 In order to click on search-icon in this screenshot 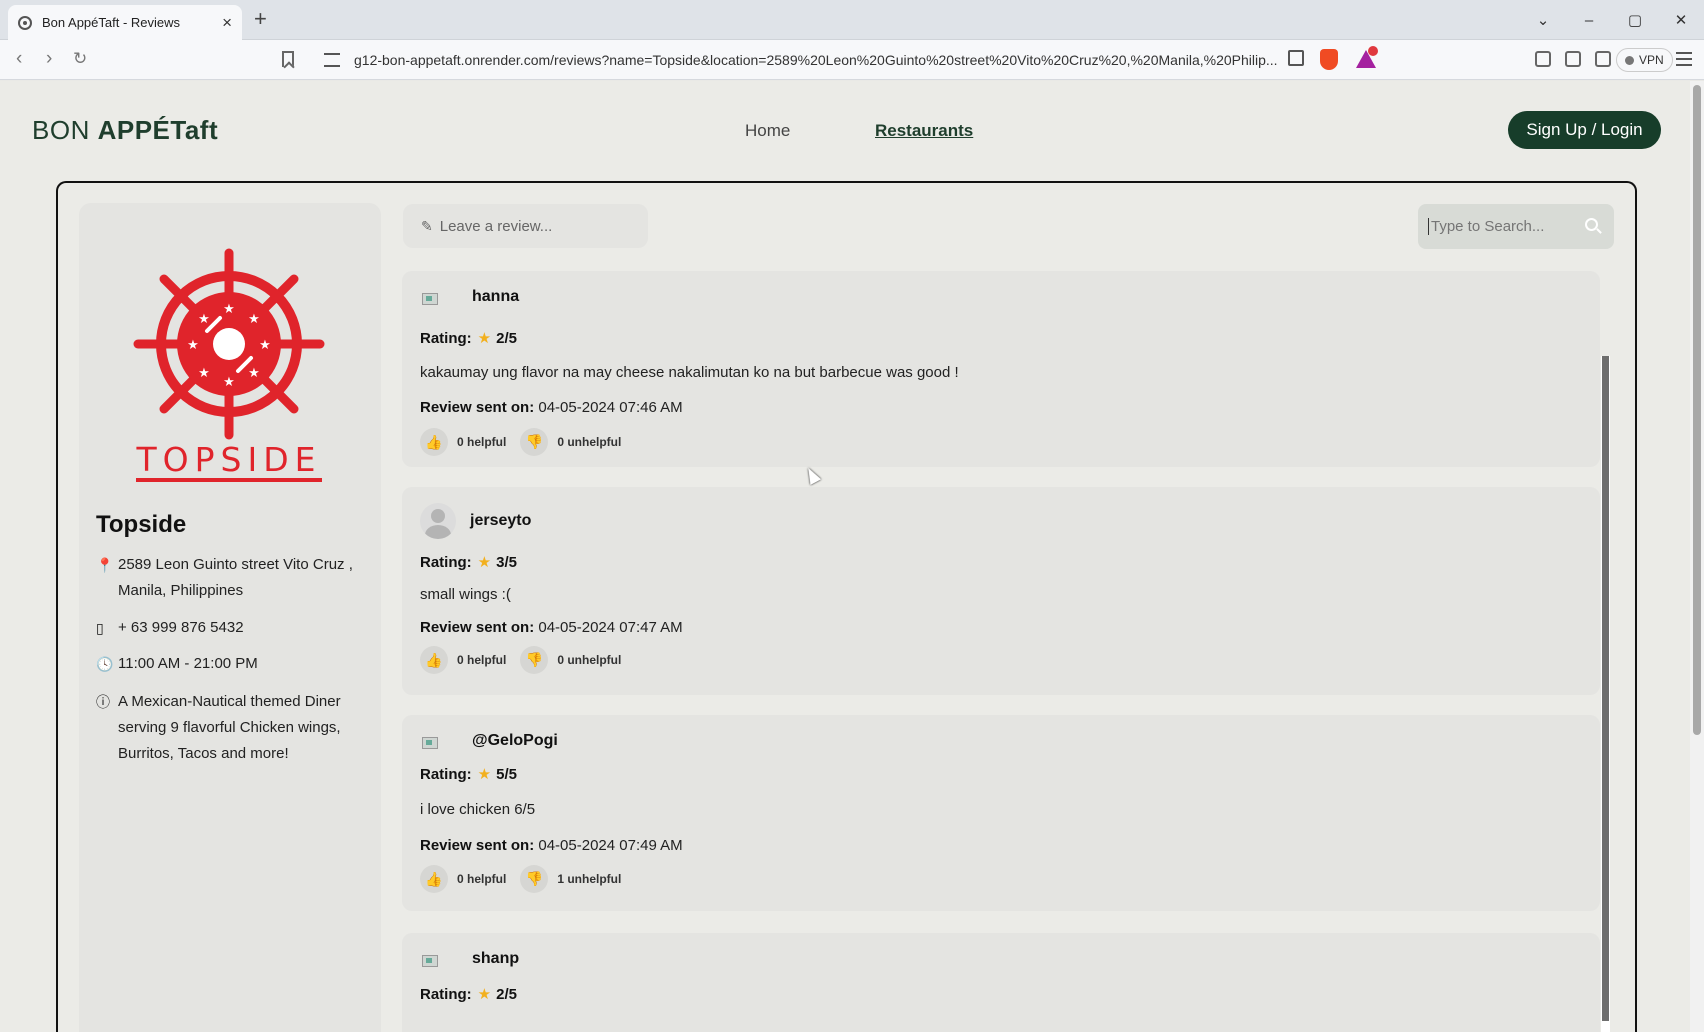, I will do `click(1591, 224)`.